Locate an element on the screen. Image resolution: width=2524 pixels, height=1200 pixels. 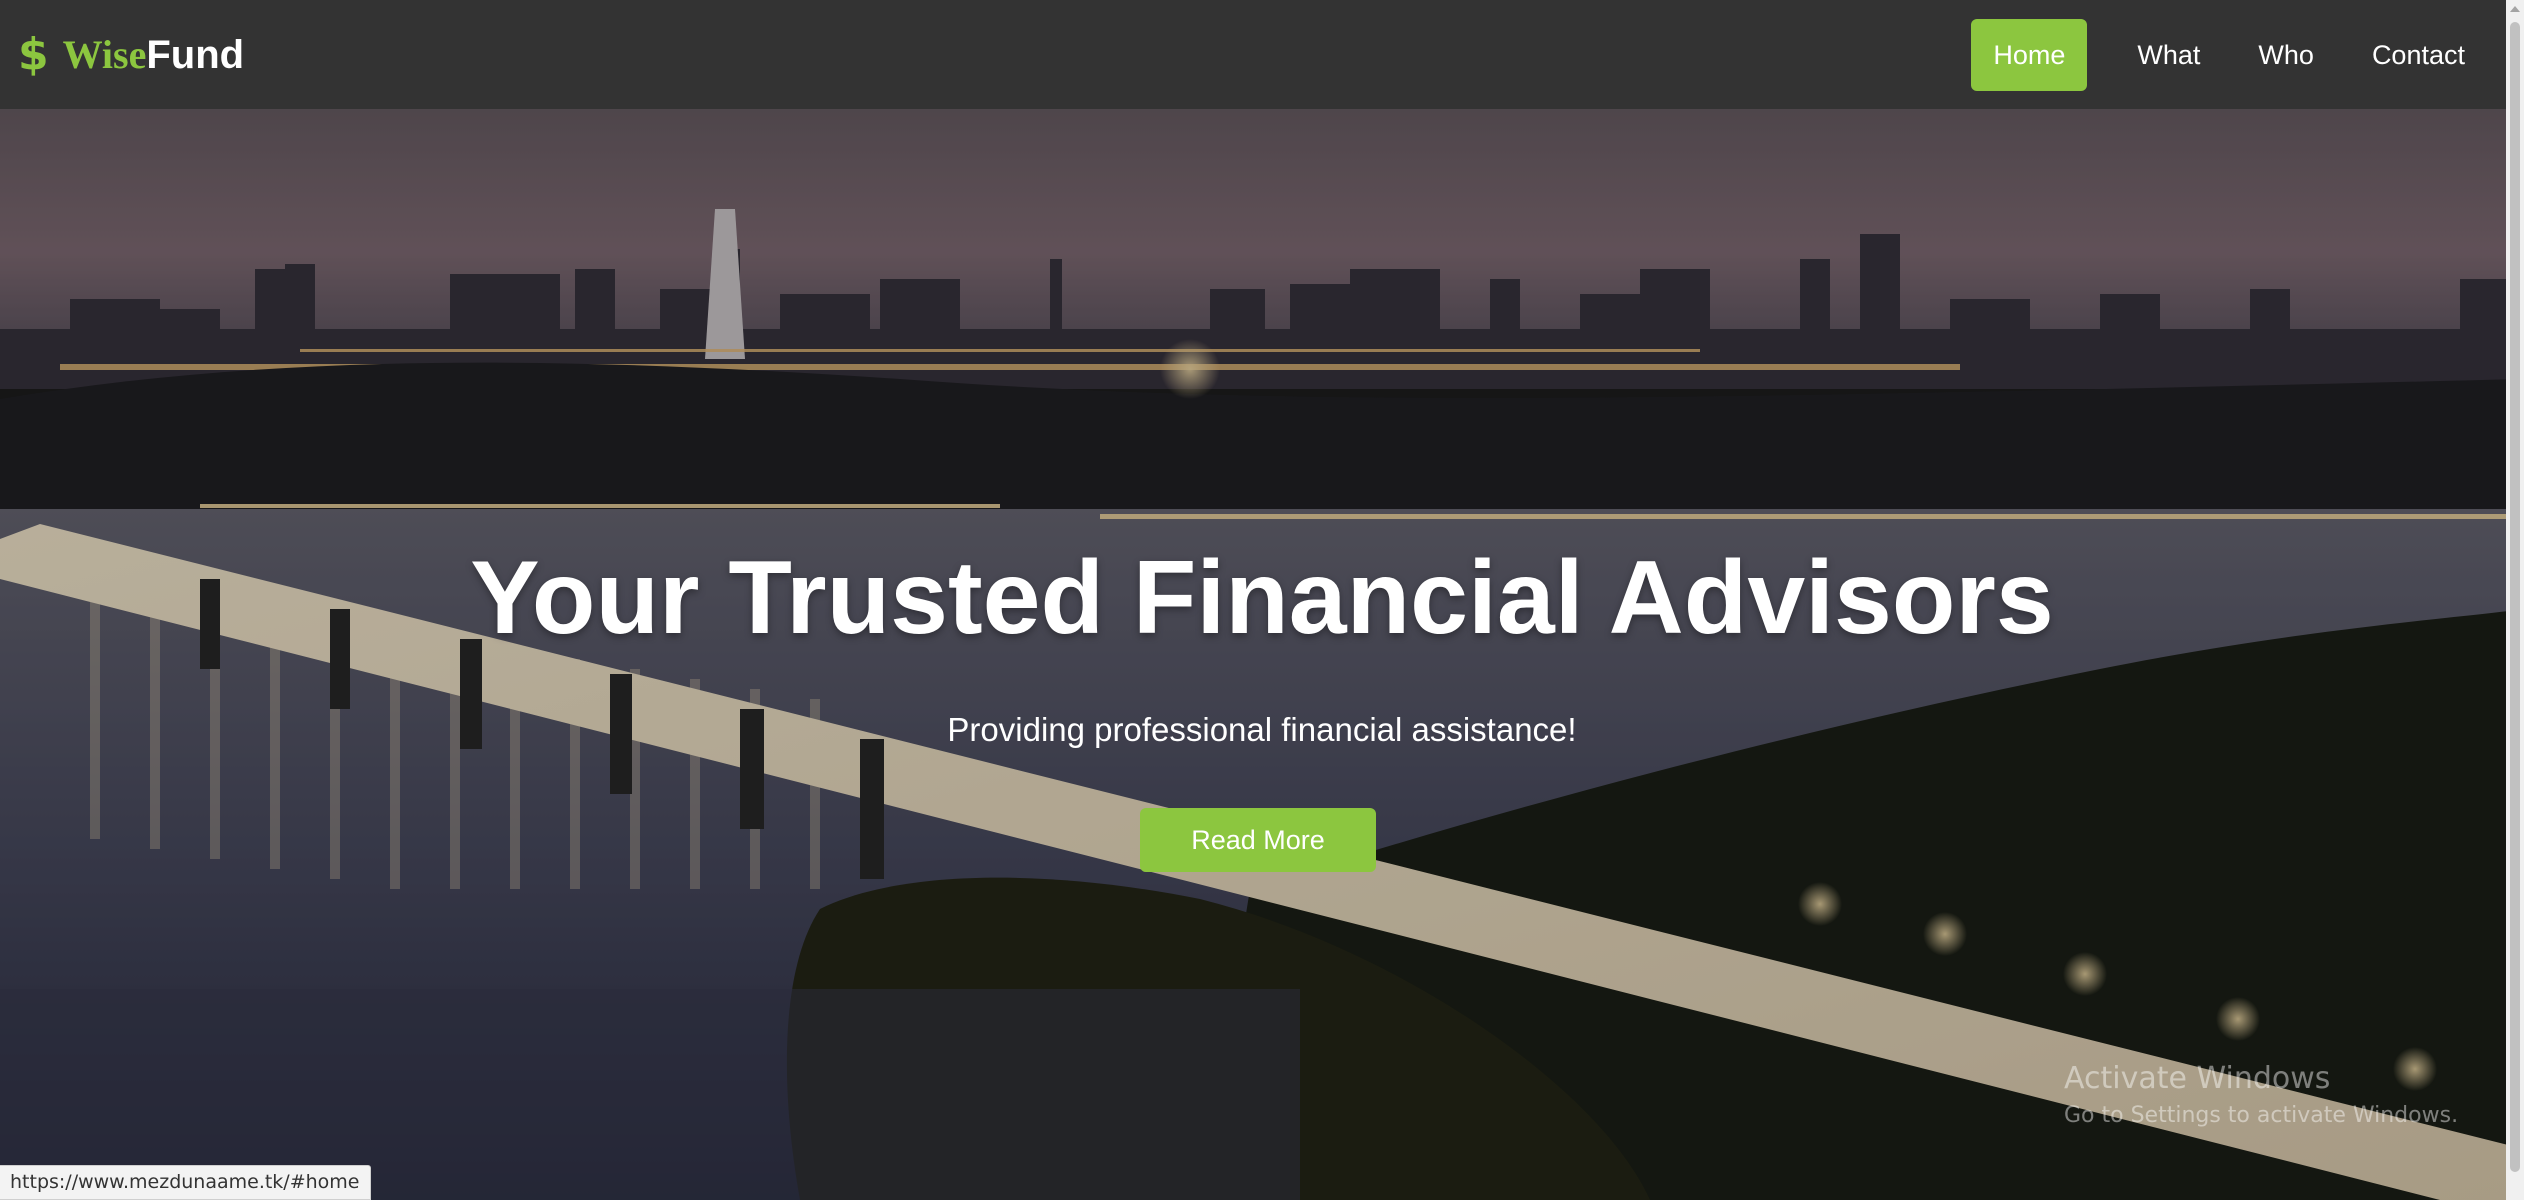
nav-item-who: Who is located at coordinates (2286, 55).